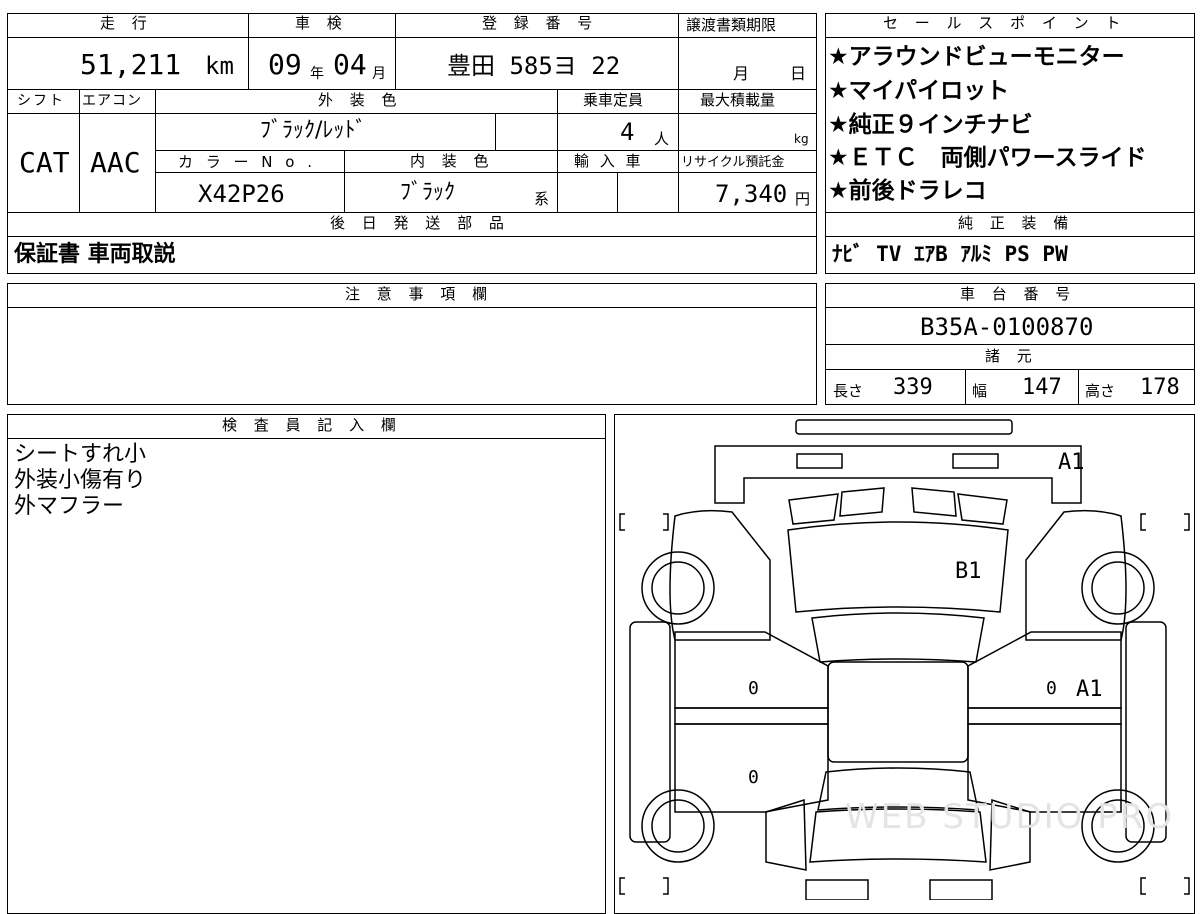 The height and width of the screenshot is (914, 1200). What do you see at coordinates (733, 162) in the screenshot?
I see `recycle-header: リサイクル預託金` at bounding box center [733, 162].